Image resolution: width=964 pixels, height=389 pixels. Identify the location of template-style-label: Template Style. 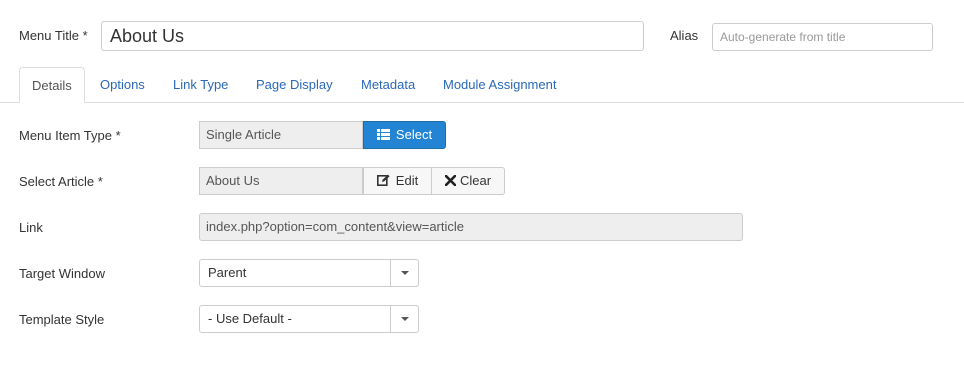
(62, 319).